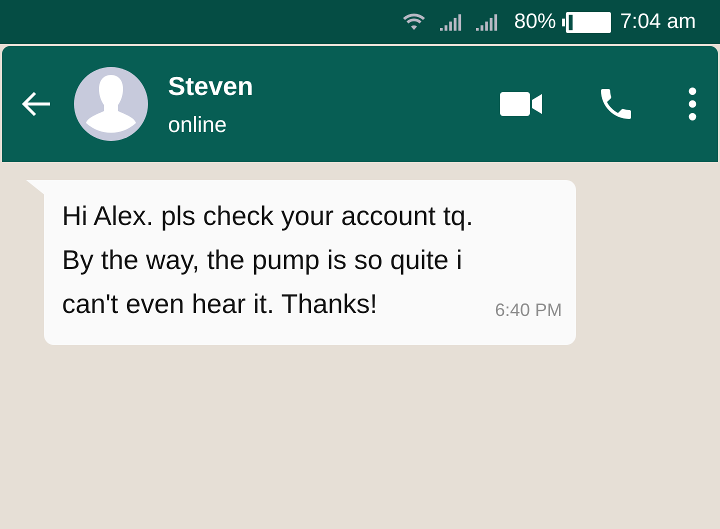  Describe the element at coordinates (587, 22) in the screenshot. I see `battery-icon` at that location.